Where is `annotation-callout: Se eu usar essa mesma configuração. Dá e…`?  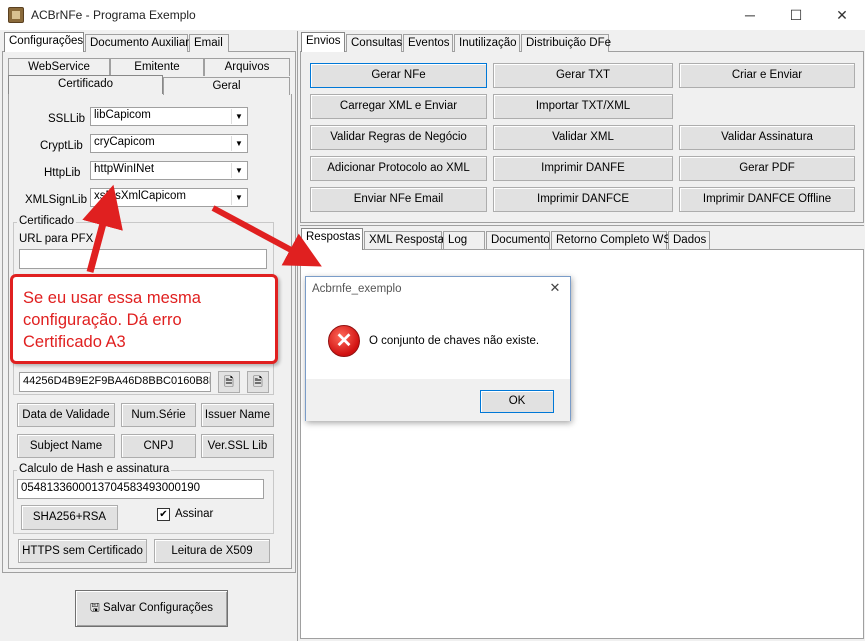 annotation-callout: Se eu usar essa mesma configuração. Dá e… is located at coordinates (144, 319).